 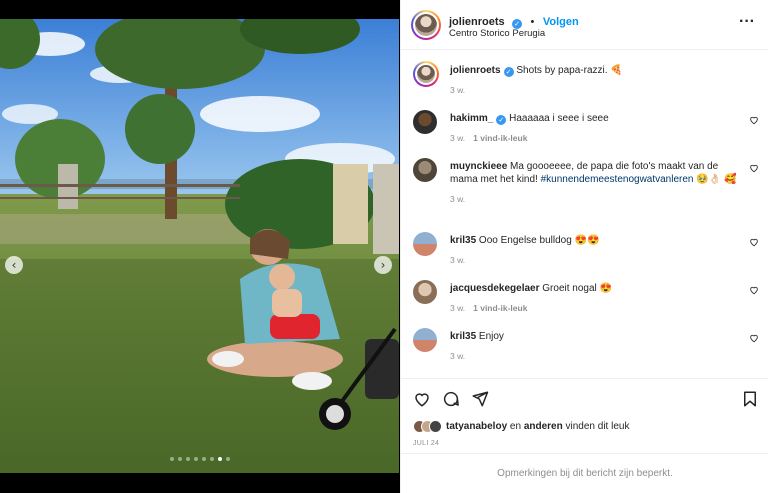 What do you see at coordinates (543, 426) in the screenshot?
I see `likes-others-link: anderen` at bounding box center [543, 426].